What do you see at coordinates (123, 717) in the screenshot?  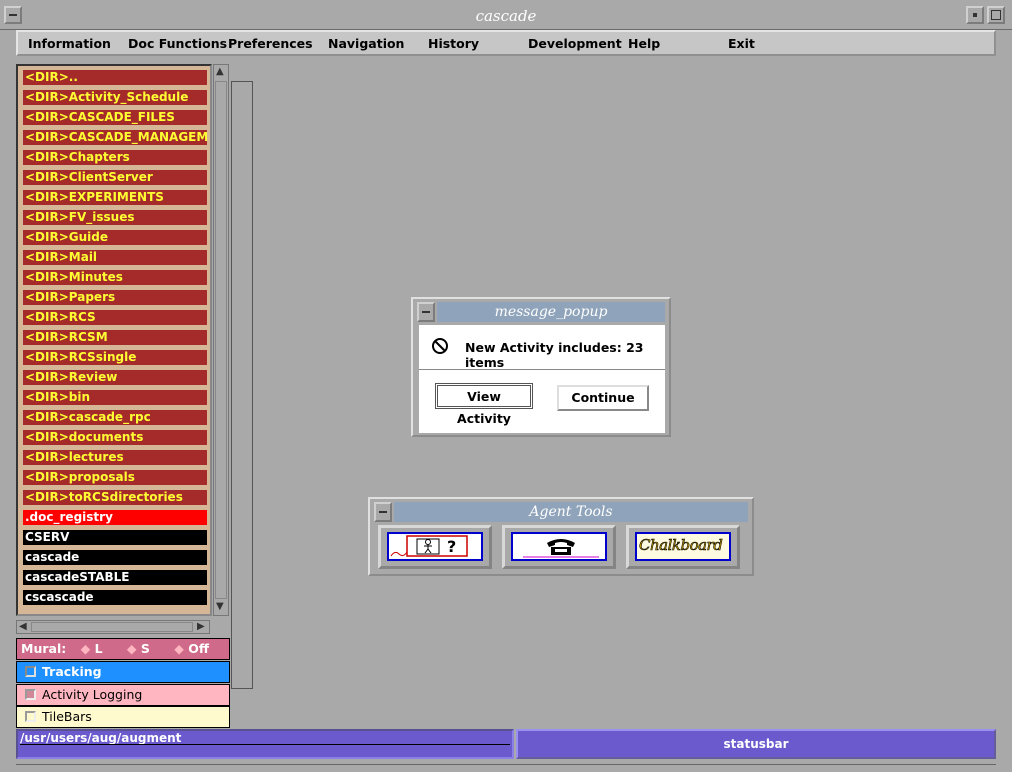 I see `tilebars-toggle: TileBars` at bounding box center [123, 717].